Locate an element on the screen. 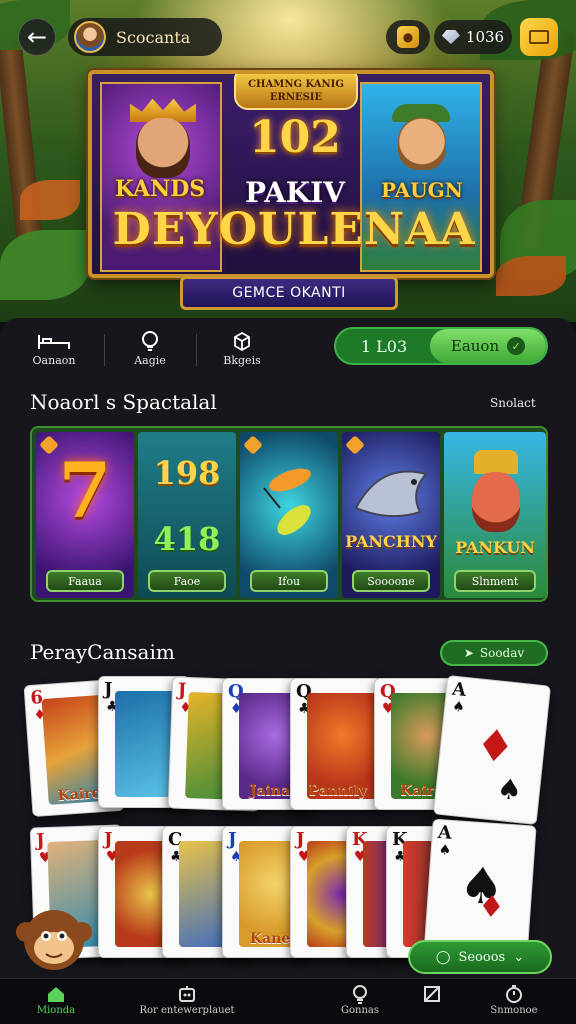  level-action-button: Eauon ✓ is located at coordinates (488, 346).